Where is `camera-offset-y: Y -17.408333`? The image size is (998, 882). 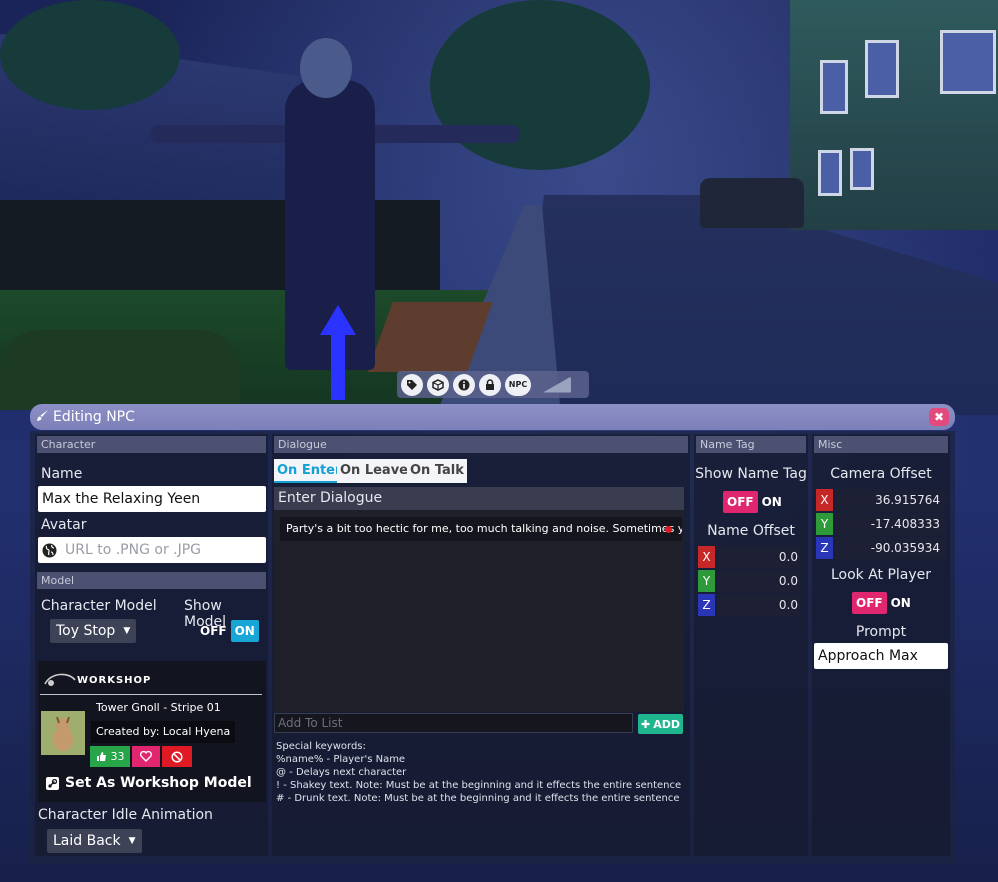 camera-offset-y: Y -17.408333 is located at coordinates (881, 524).